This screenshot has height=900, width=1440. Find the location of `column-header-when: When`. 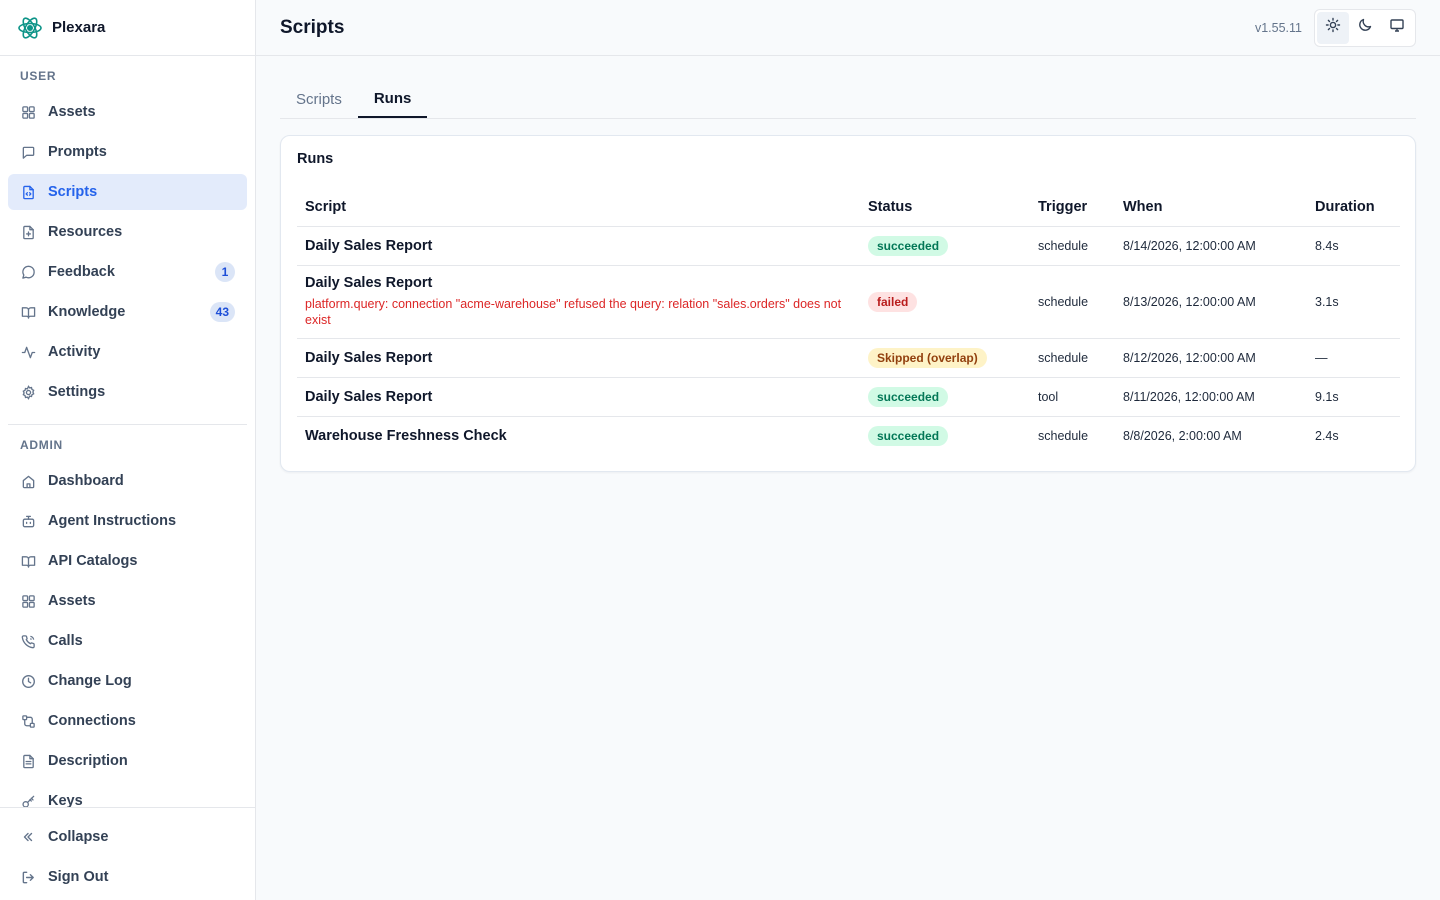

column-header-when: When is located at coordinates (1211, 207).